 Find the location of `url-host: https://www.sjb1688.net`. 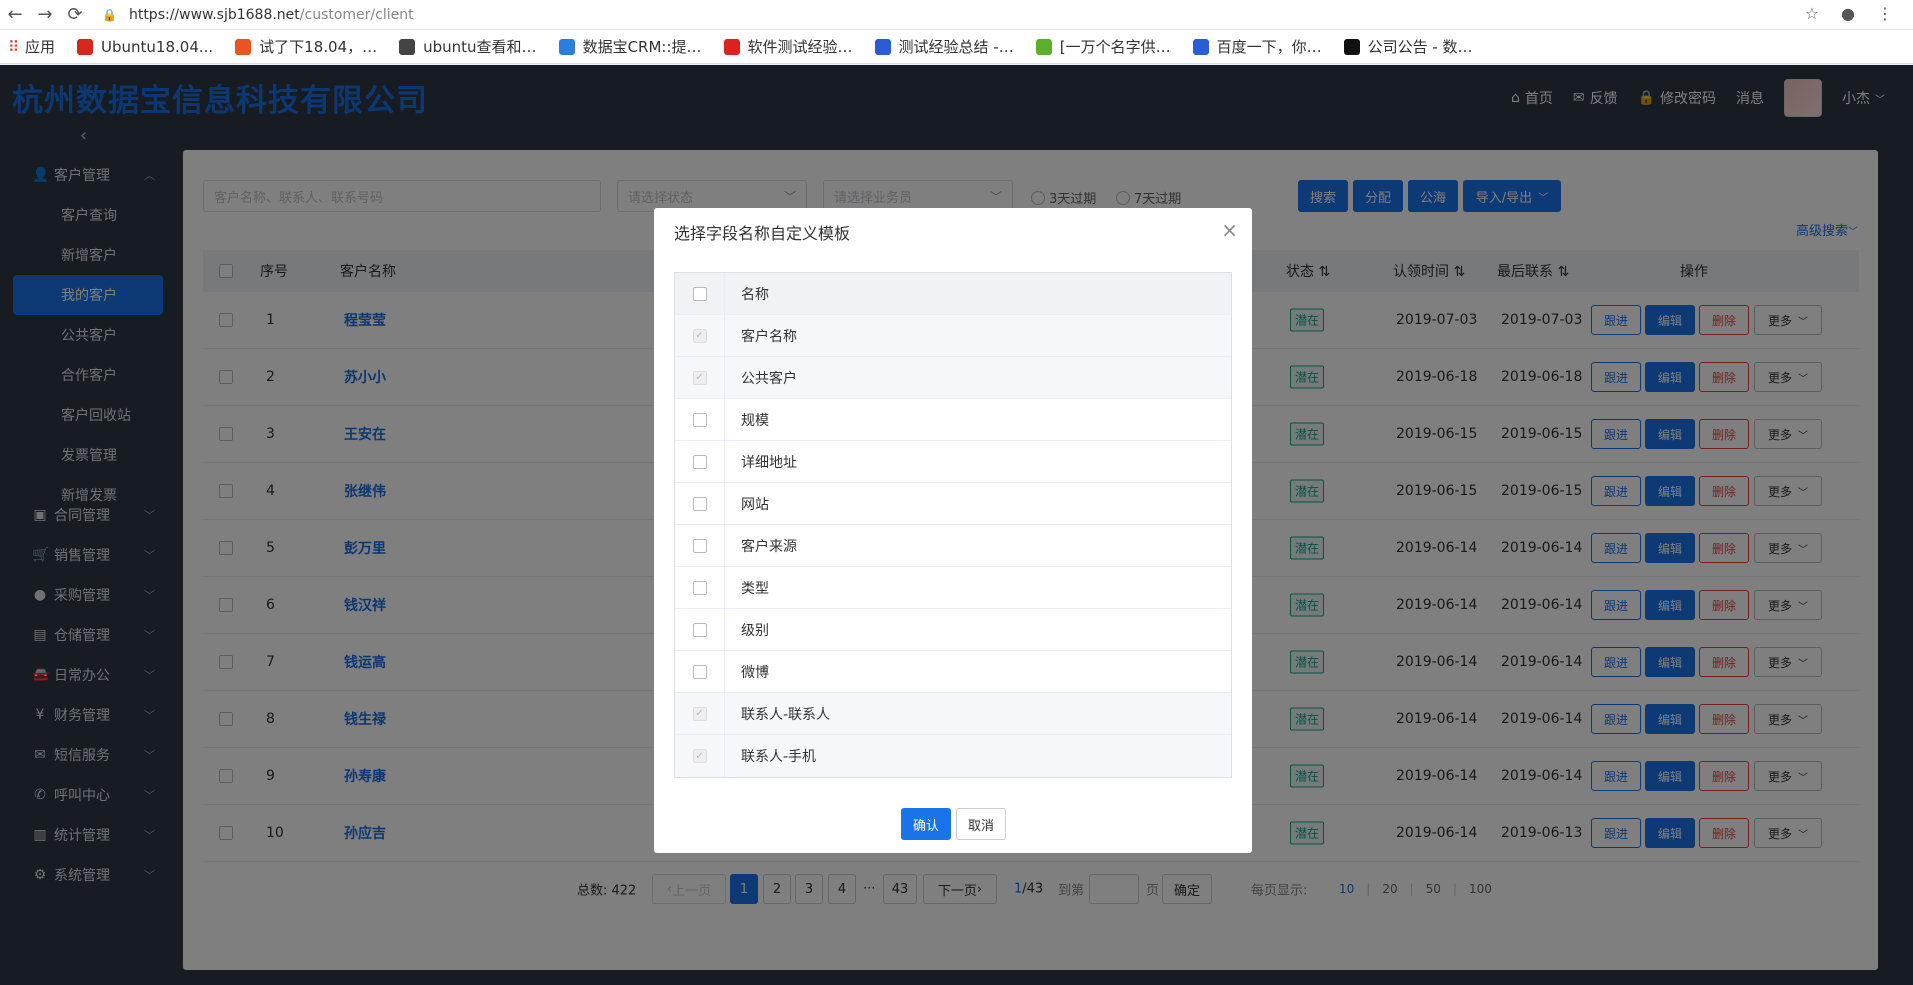

url-host: https://www.sjb1688.net is located at coordinates (214, 14).